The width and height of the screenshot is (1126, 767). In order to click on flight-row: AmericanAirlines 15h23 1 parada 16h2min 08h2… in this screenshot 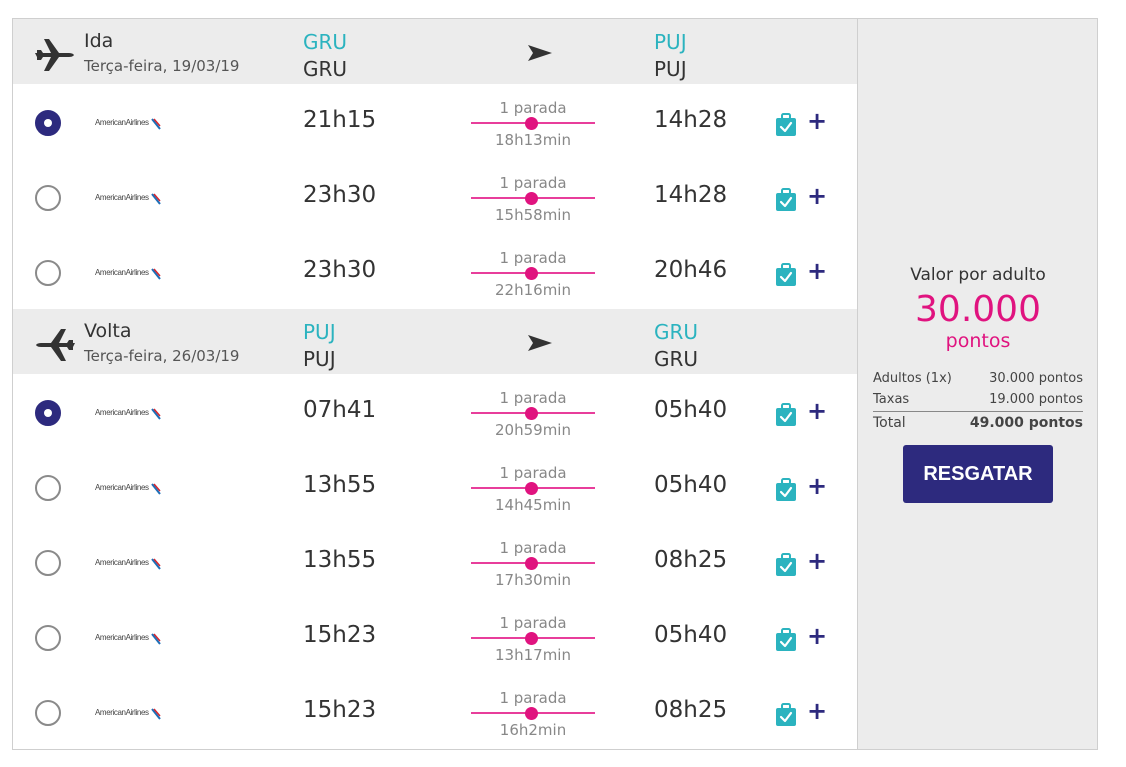, I will do `click(435, 712)`.